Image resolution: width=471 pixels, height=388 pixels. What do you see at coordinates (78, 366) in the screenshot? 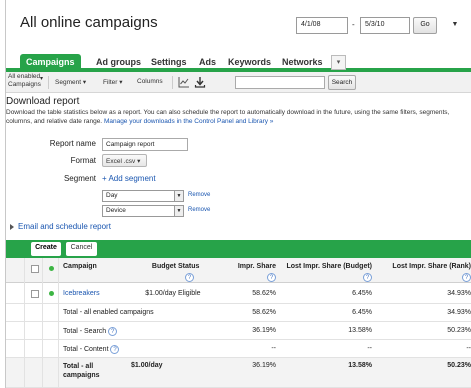
I see `grand-total-label-line: Total - all` at bounding box center [78, 366].